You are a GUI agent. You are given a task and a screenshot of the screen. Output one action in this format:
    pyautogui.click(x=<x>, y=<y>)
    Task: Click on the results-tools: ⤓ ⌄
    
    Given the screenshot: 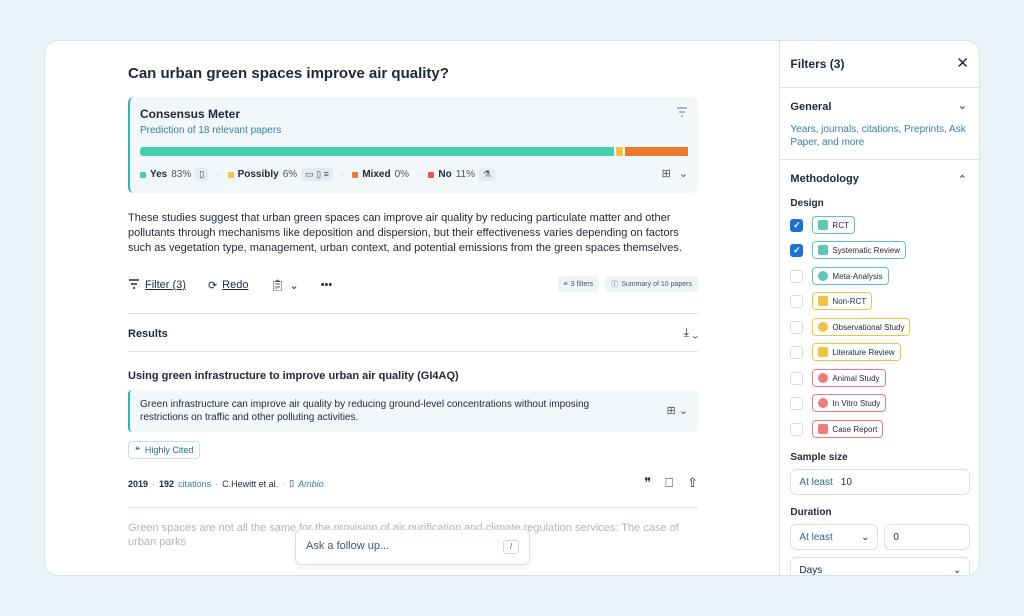 What is the action you would take?
    pyautogui.click(x=691, y=332)
    